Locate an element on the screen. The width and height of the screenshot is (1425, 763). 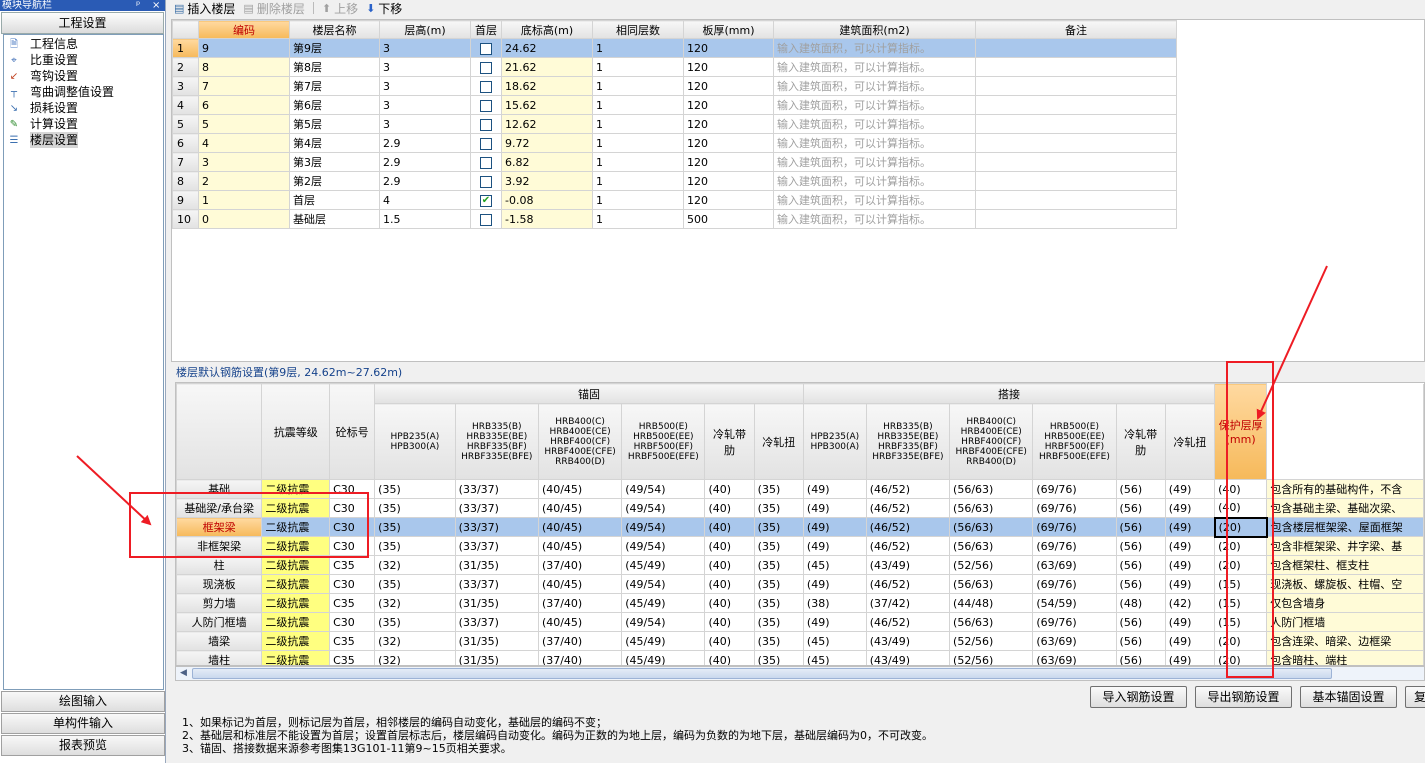
floor-height-cell: 1.5 is located at coordinates (425, 219).